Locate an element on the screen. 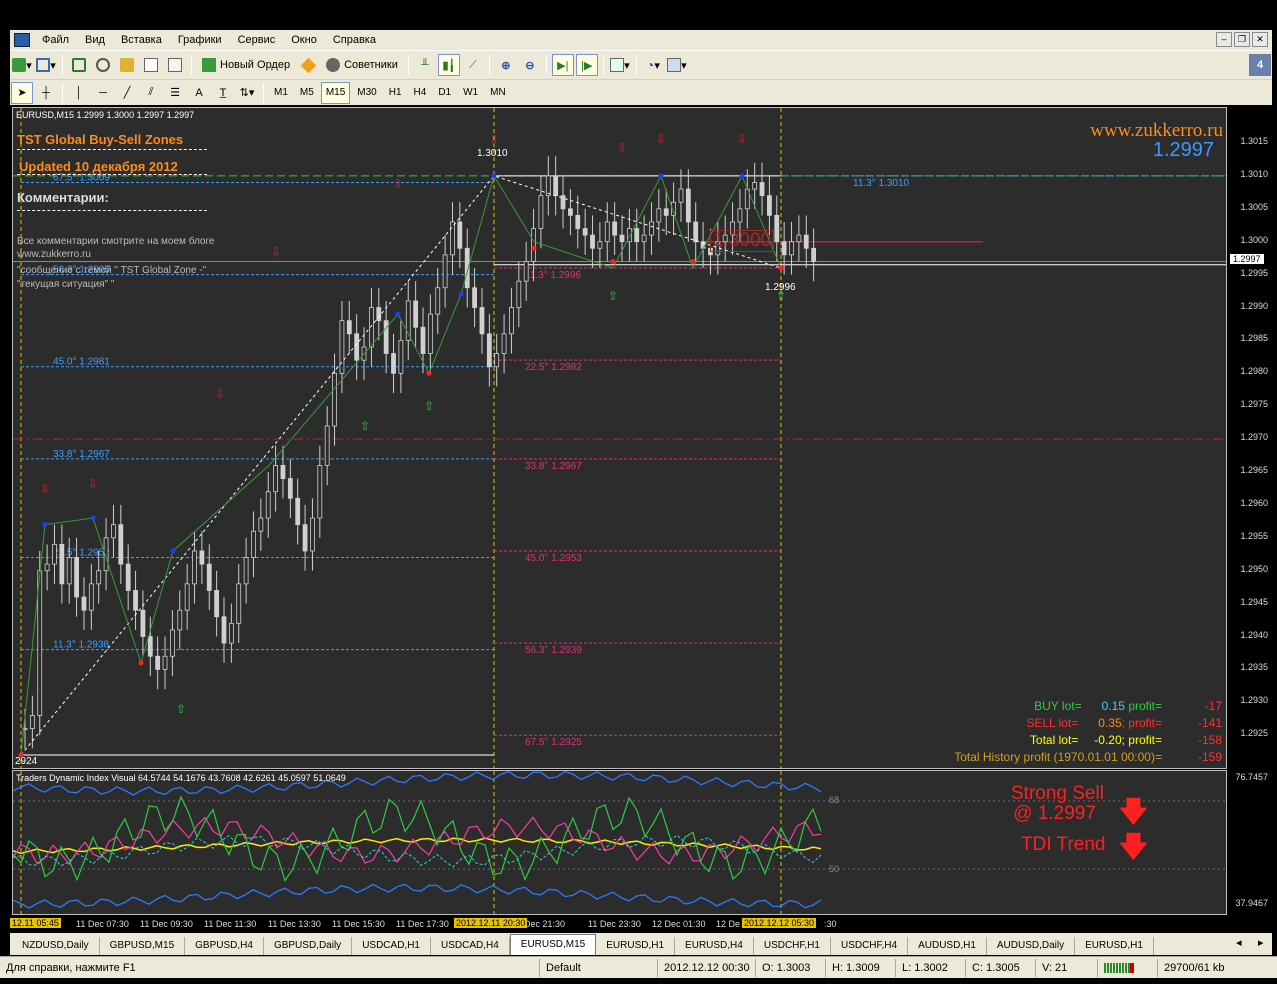 The height and width of the screenshot is (984, 1277). menu-window: Окно is located at coordinates (304, 40).